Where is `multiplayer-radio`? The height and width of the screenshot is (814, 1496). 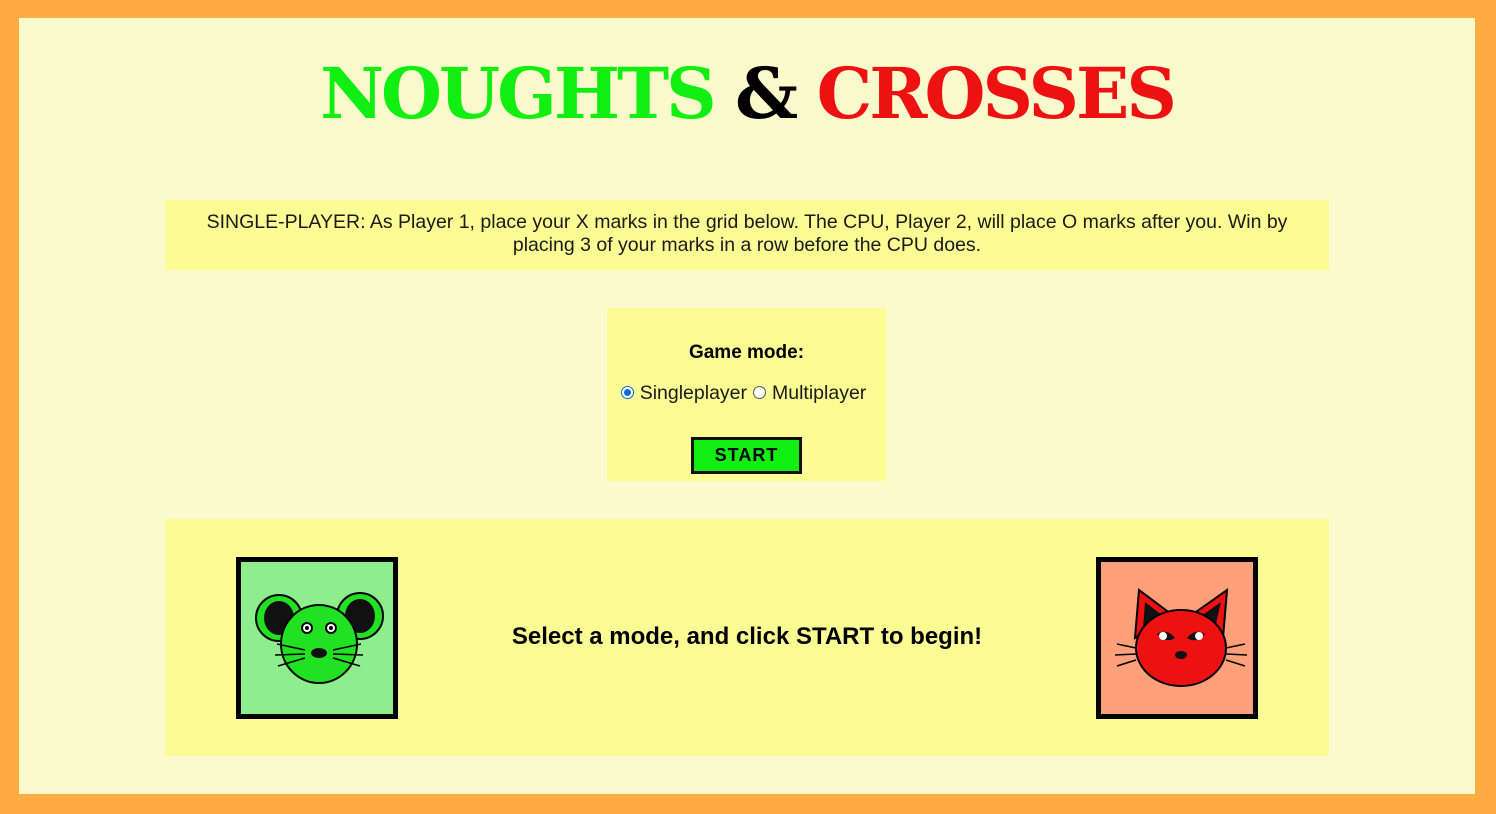 multiplayer-radio is located at coordinates (760, 392).